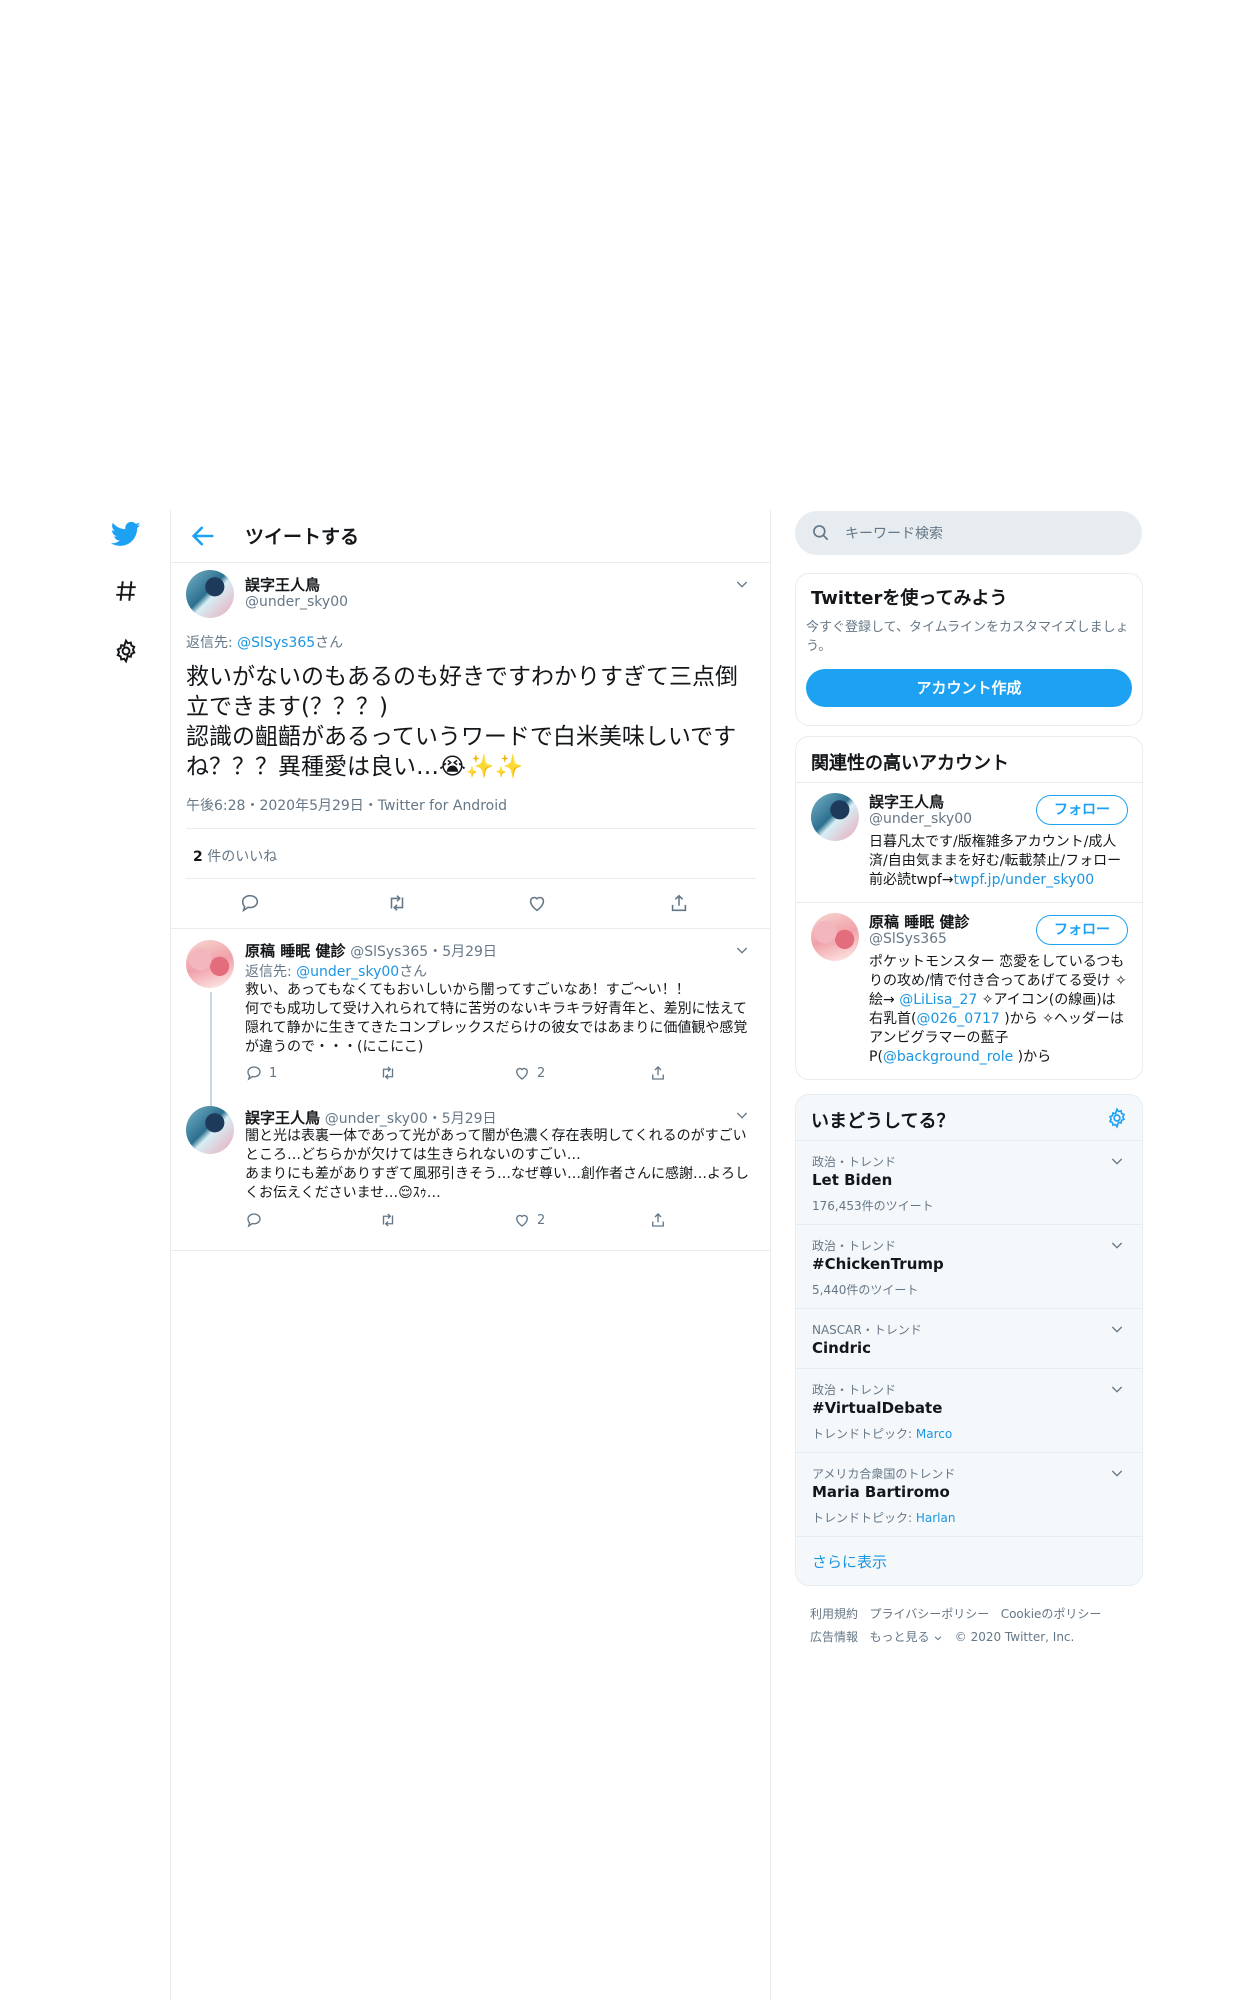 The image size is (1242, 2000). What do you see at coordinates (883, 1121) in the screenshot?
I see `trends-title: いまどうしてる？` at bounding box center [883, 1121].